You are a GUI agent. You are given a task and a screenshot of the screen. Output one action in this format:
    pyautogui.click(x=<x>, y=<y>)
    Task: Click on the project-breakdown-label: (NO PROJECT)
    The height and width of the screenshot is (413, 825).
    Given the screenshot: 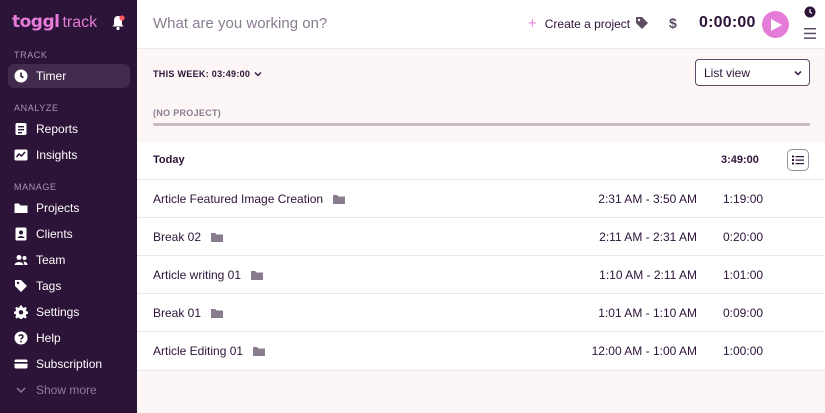 What is the action you would take?
    pyautogui.click(x=187, y=113)
    